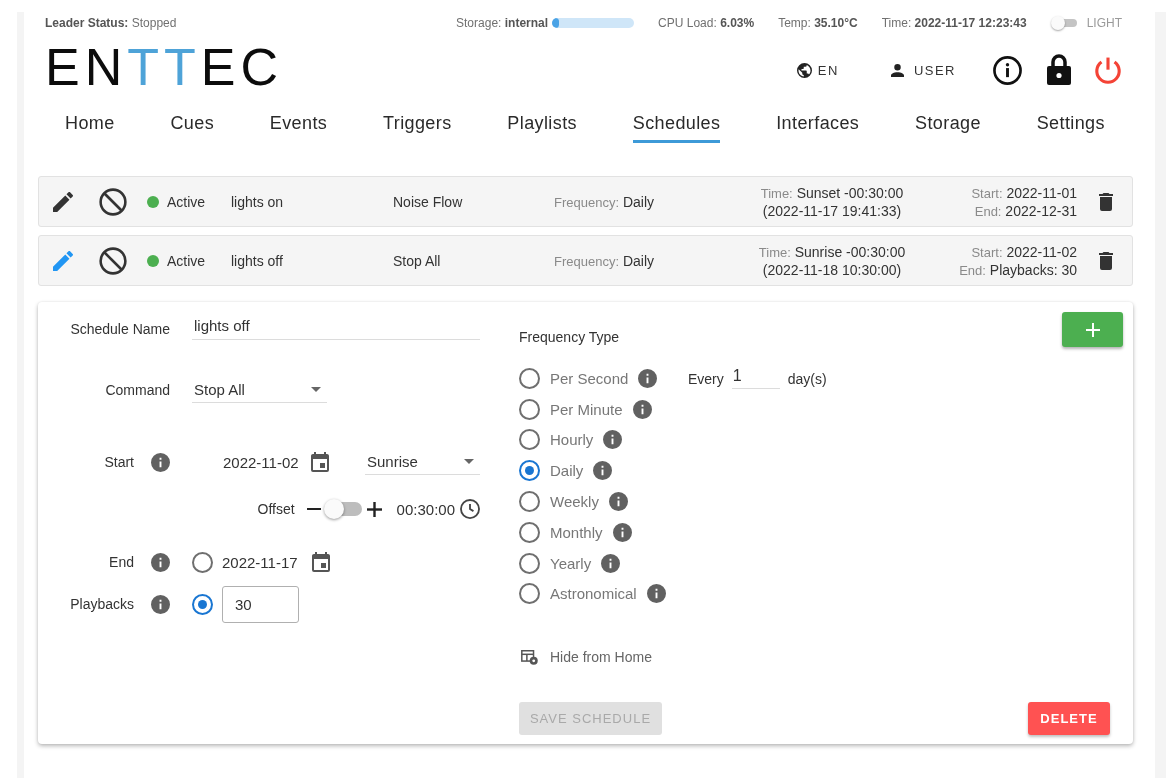 The width and height of the screenshot is (1176, 778). Describe the element at coordinates (121, 562) in the screenshot. I see `field-label: End` at that location.